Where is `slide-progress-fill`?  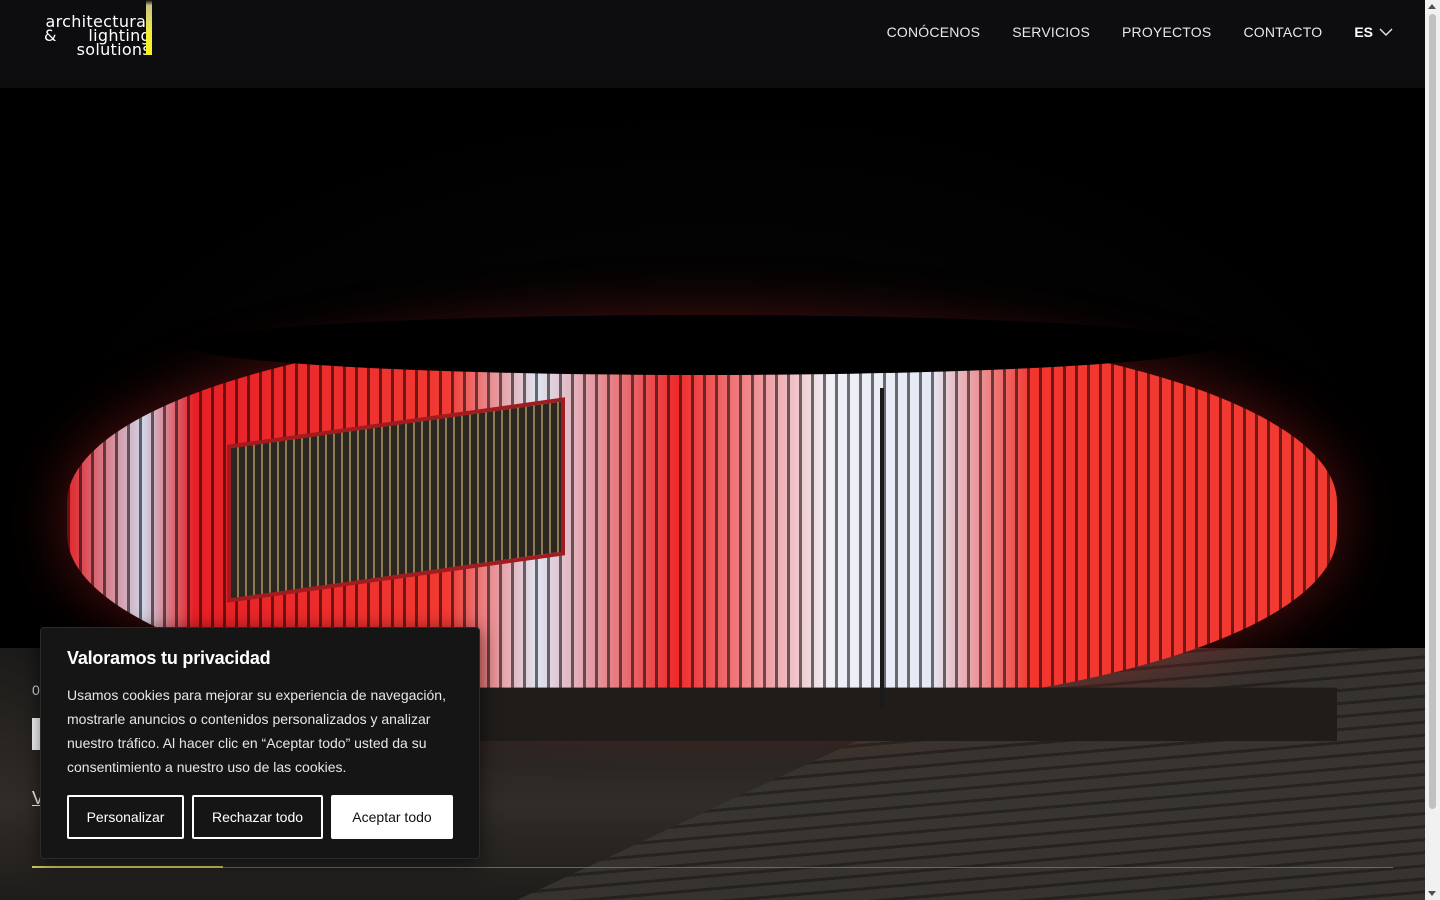
slide-progress-fill is located at coordinates (127, 867).